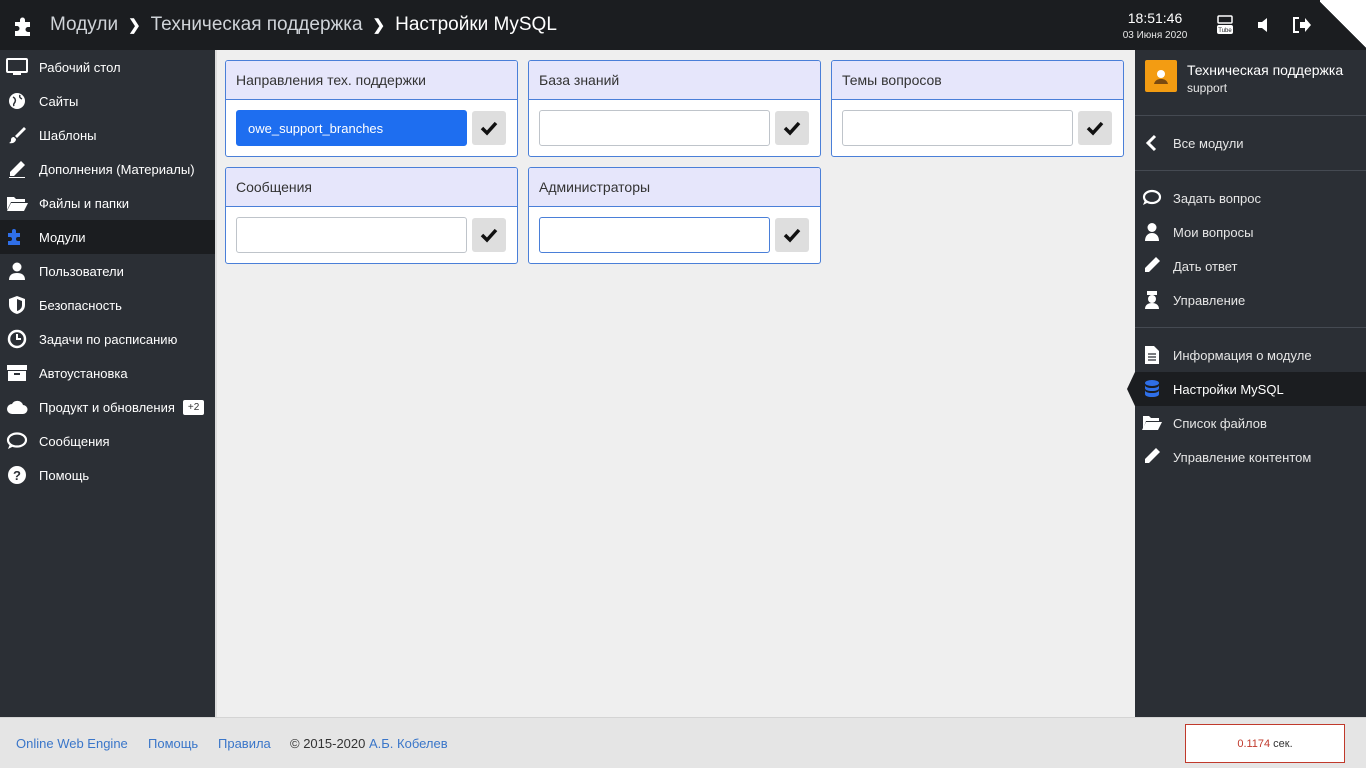 This screenshot has height=768, width=1366. I want to click on question-topics-input, so click(957, 128).